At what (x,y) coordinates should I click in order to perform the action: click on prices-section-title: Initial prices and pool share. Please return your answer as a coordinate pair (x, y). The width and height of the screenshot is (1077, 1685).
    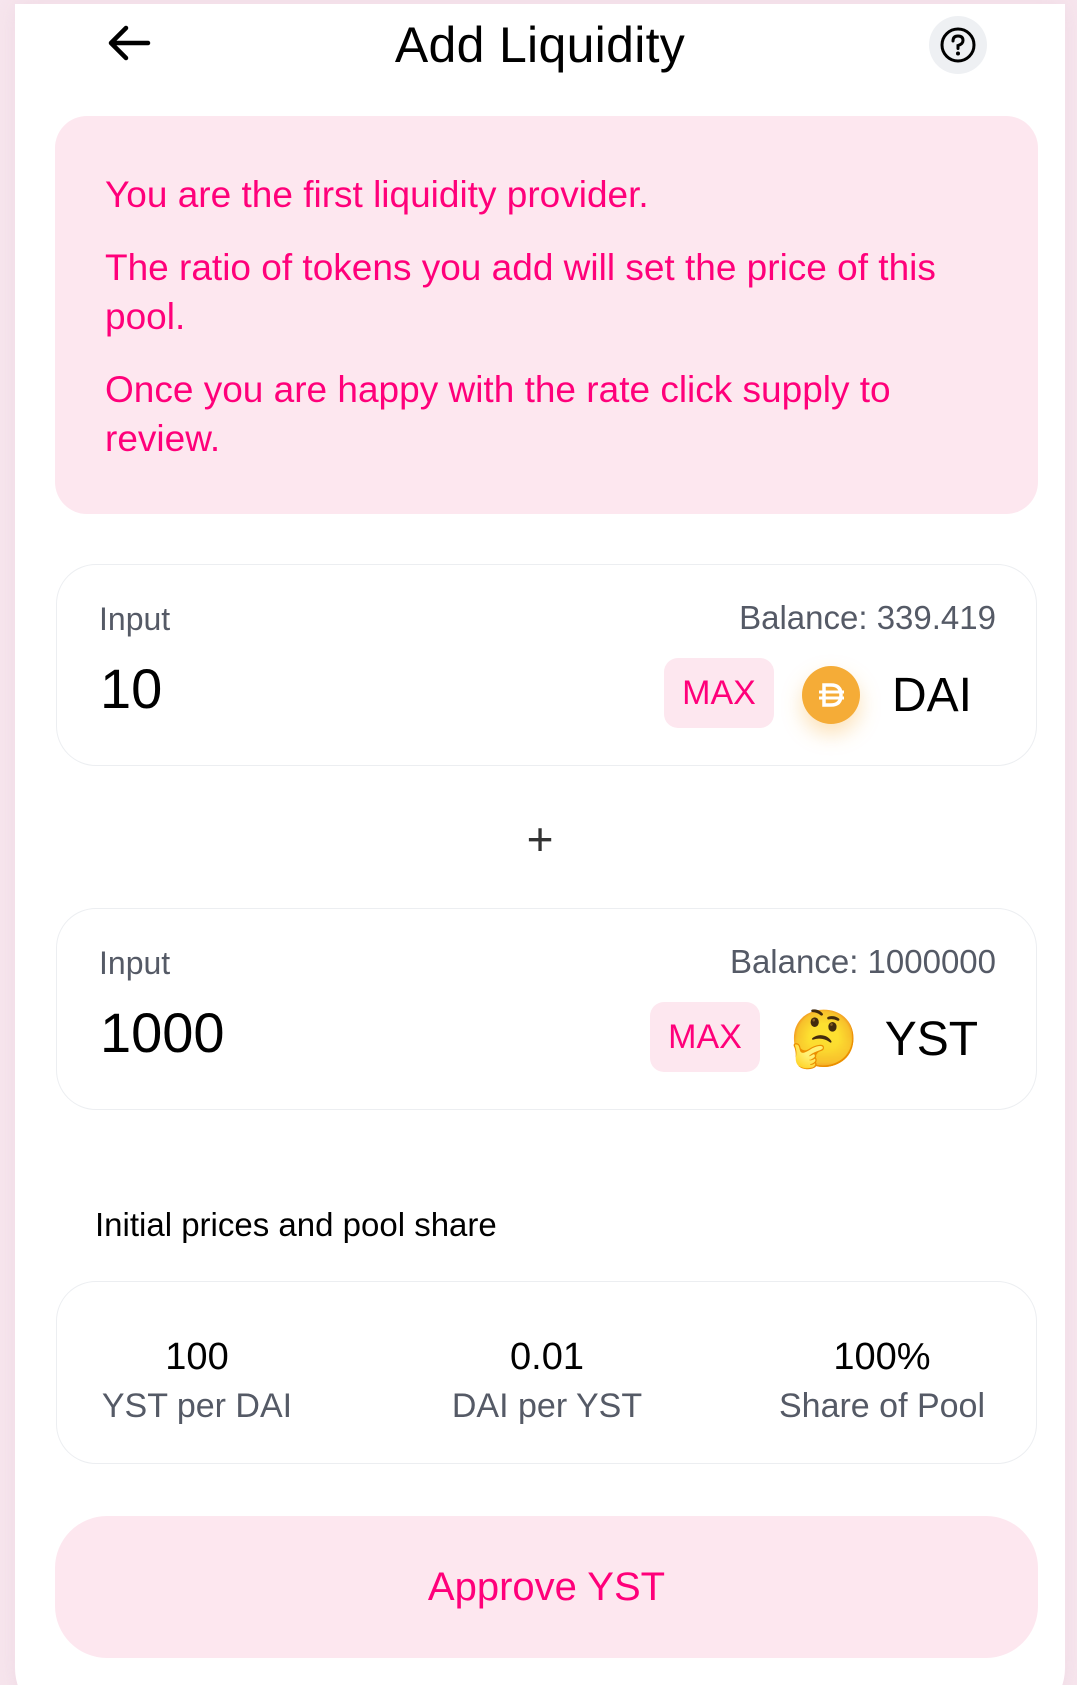
    Looking at the image, I should click on (296, 1224).